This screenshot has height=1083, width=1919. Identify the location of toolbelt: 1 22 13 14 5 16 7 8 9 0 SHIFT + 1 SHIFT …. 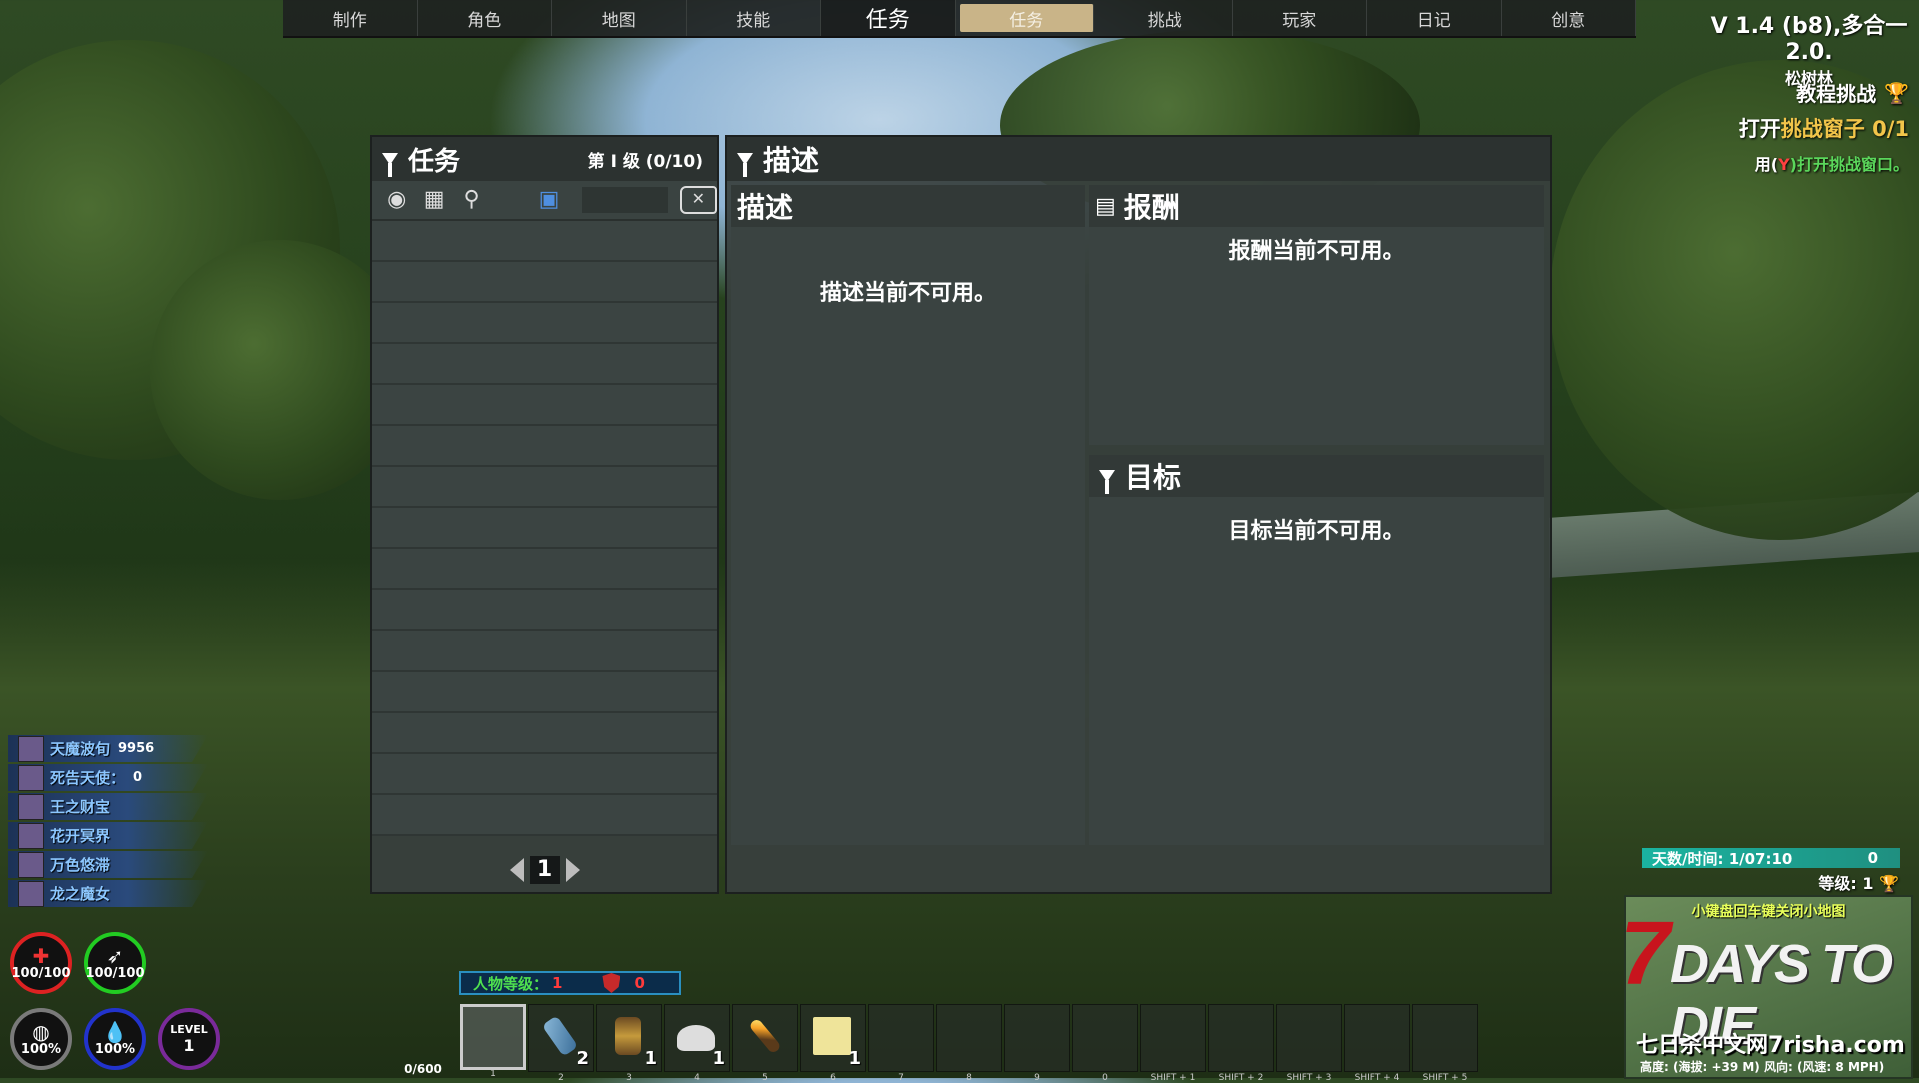
(969, 1043).